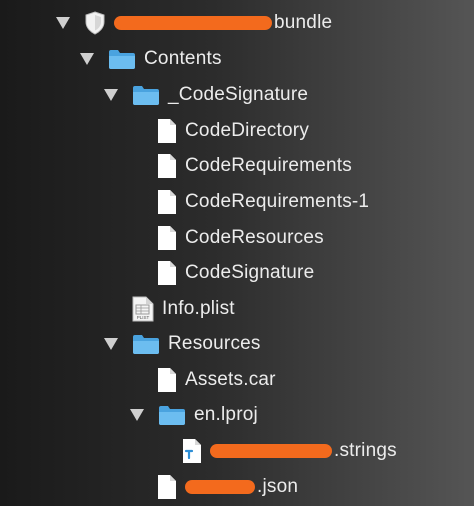 This screenshot has width=474, height=506. I want to click on tree-row-code-resources: CodeResources, so click(240, 238).